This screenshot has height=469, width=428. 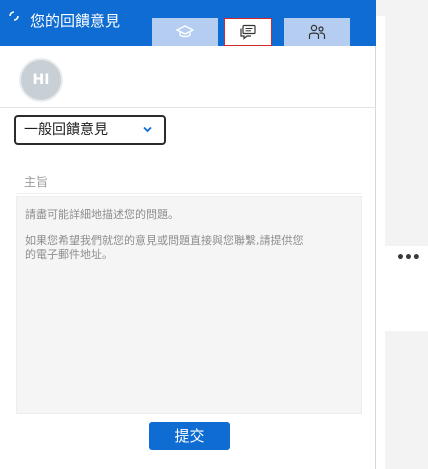 I want to click on tab-feedback, so click(x=248, y=32).